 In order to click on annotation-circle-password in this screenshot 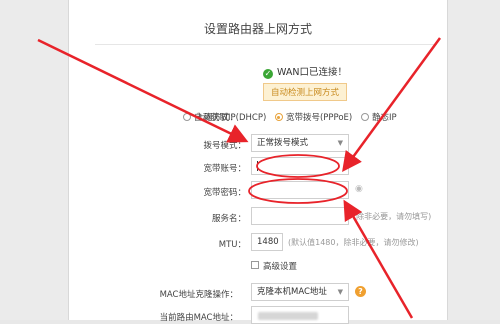, I will do `click(298, 191)`.